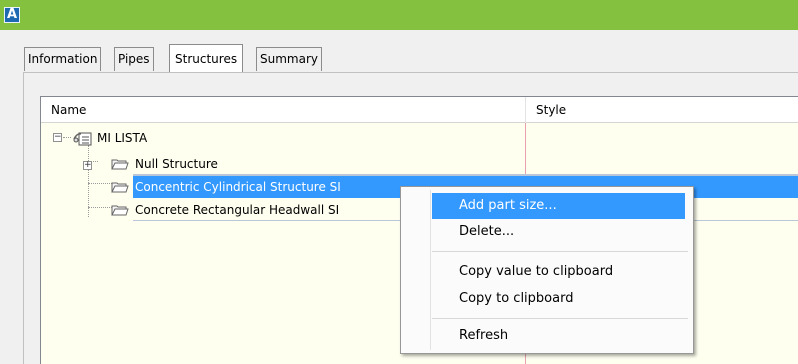  I want to click on tree-row-label: MI LISTA, so click(122, 138).